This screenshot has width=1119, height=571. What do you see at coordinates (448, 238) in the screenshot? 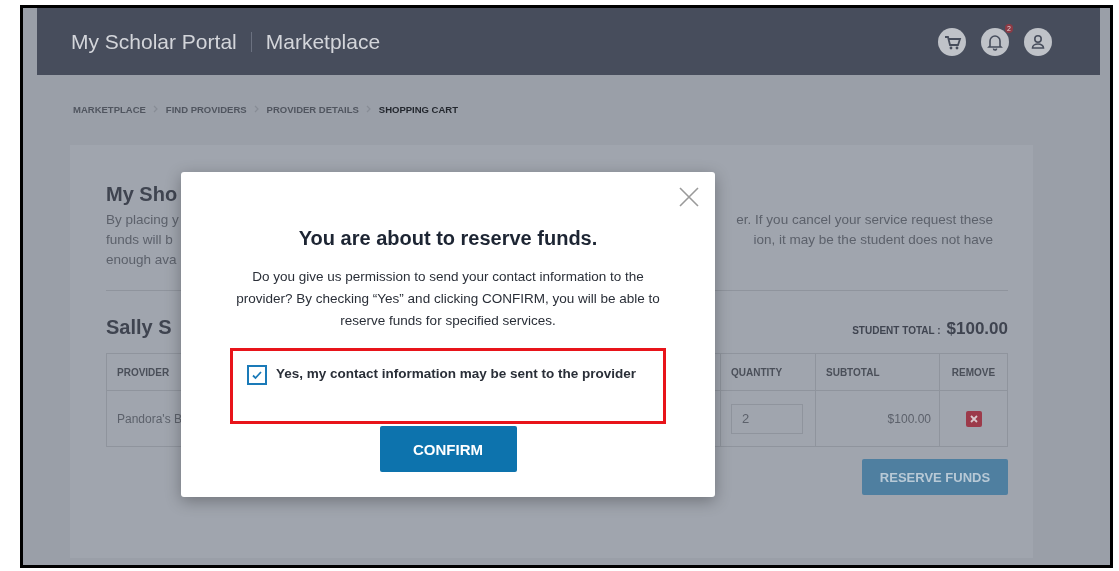
I see `dialog-title: You are about to reserve funds.` at bounding box center [448, 238].